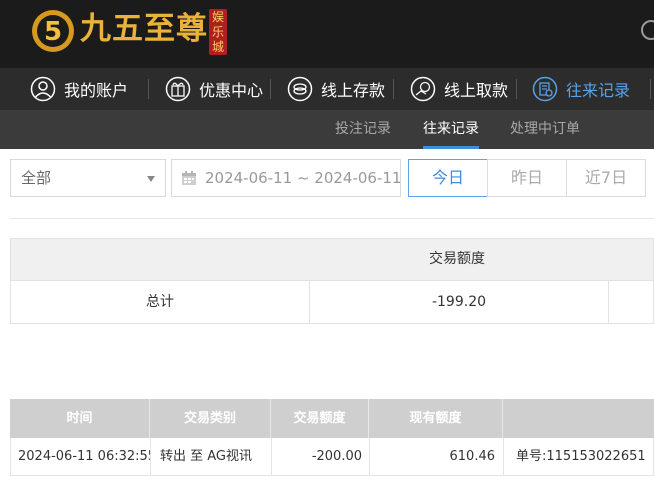  Describe the element at coordinates (231, 90) in the screenshot. I see `nav-item-label: 优惠中心` at that location.